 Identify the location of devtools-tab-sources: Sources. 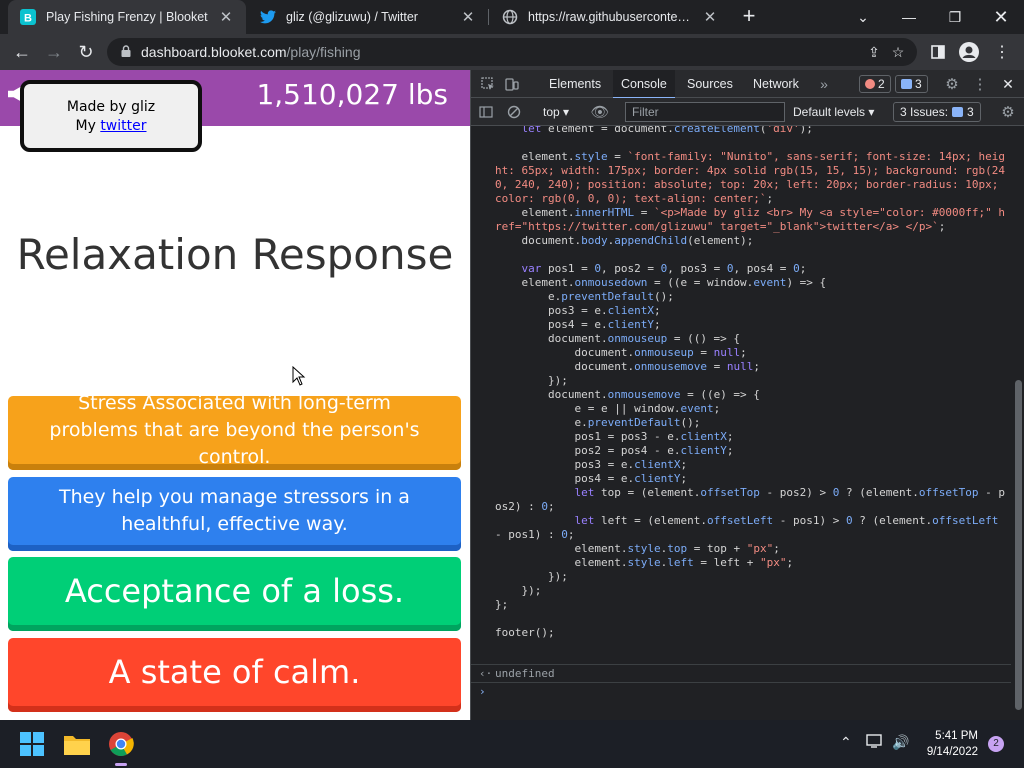
(710, 84).